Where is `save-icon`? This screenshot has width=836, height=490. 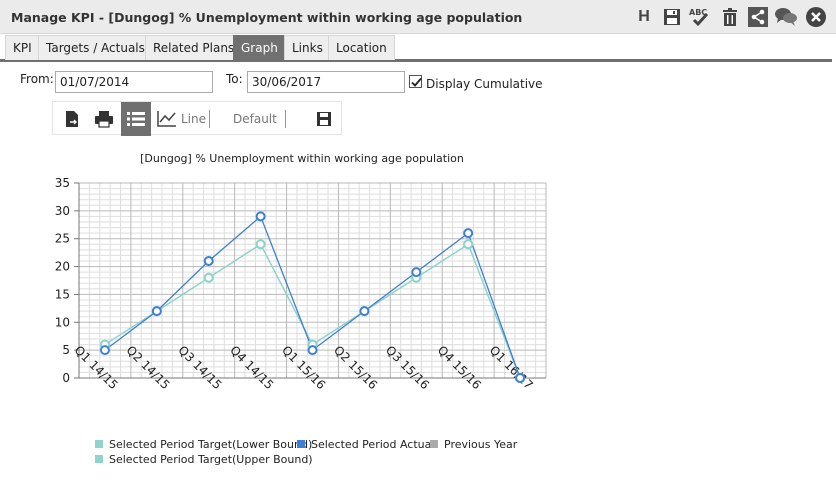 save-icon is located at coordinates (672, 17).